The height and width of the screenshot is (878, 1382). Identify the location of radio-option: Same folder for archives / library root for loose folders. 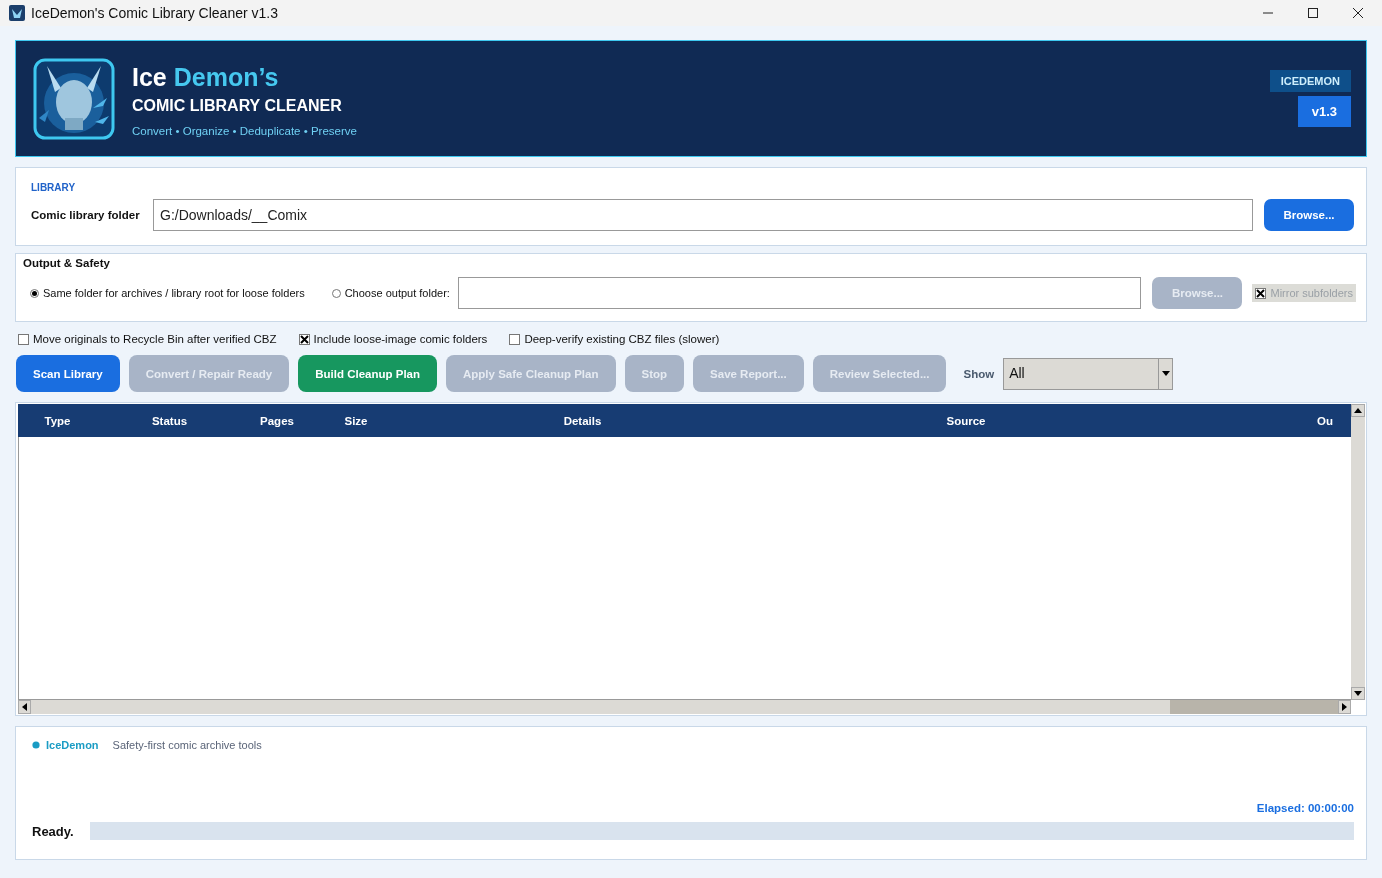
(167, 293).